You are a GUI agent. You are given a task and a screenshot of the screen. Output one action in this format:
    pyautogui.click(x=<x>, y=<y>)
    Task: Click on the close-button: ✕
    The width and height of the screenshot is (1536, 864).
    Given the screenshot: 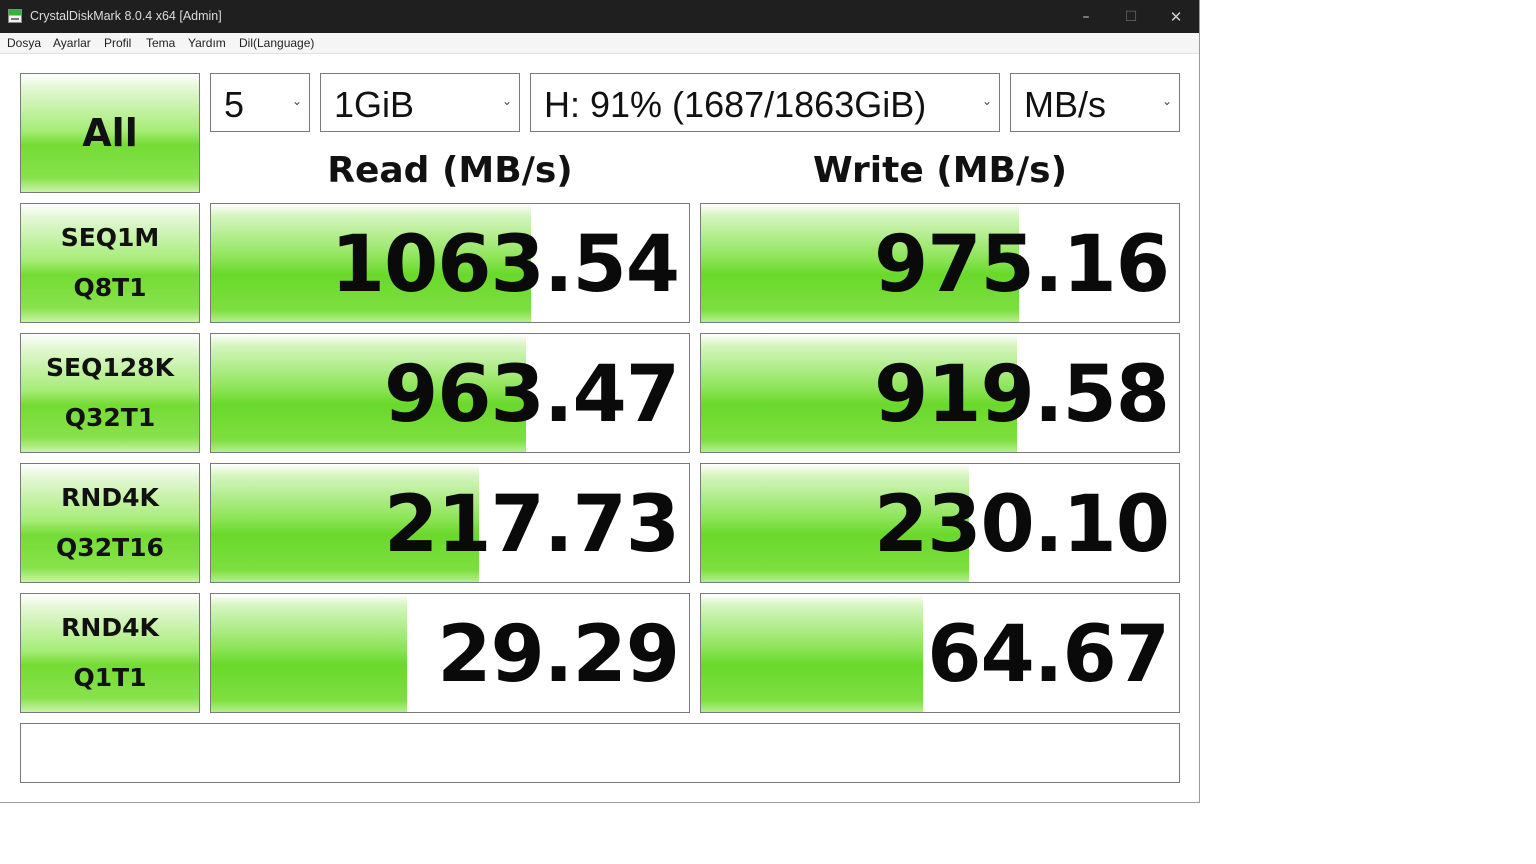 What is the action you would take?
    pyautogui.click(x=1176, y=16)
    